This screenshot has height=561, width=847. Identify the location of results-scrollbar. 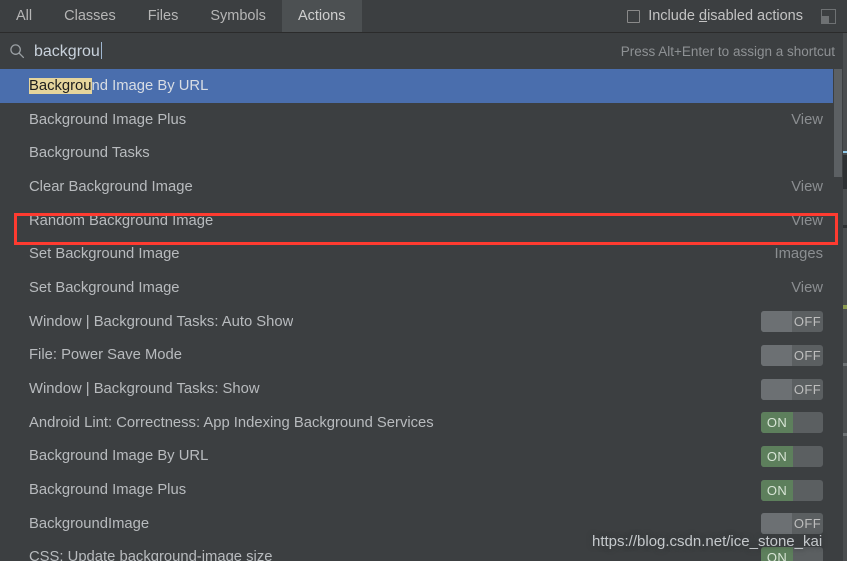
(838, 315).